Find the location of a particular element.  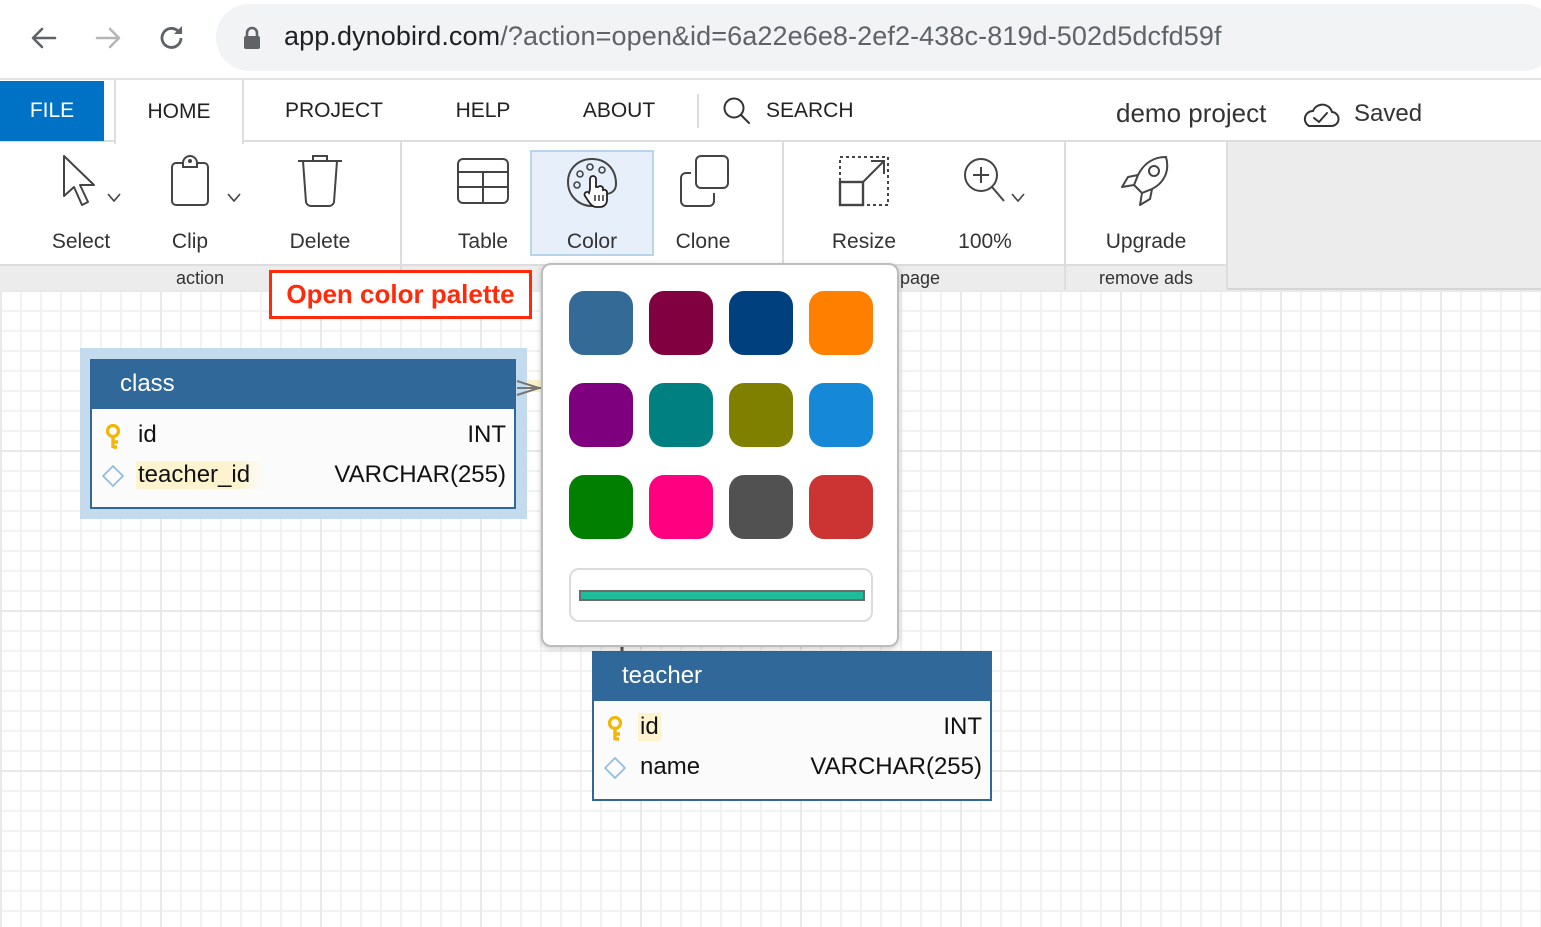

clone-icon is located at coordinates (704, 181).